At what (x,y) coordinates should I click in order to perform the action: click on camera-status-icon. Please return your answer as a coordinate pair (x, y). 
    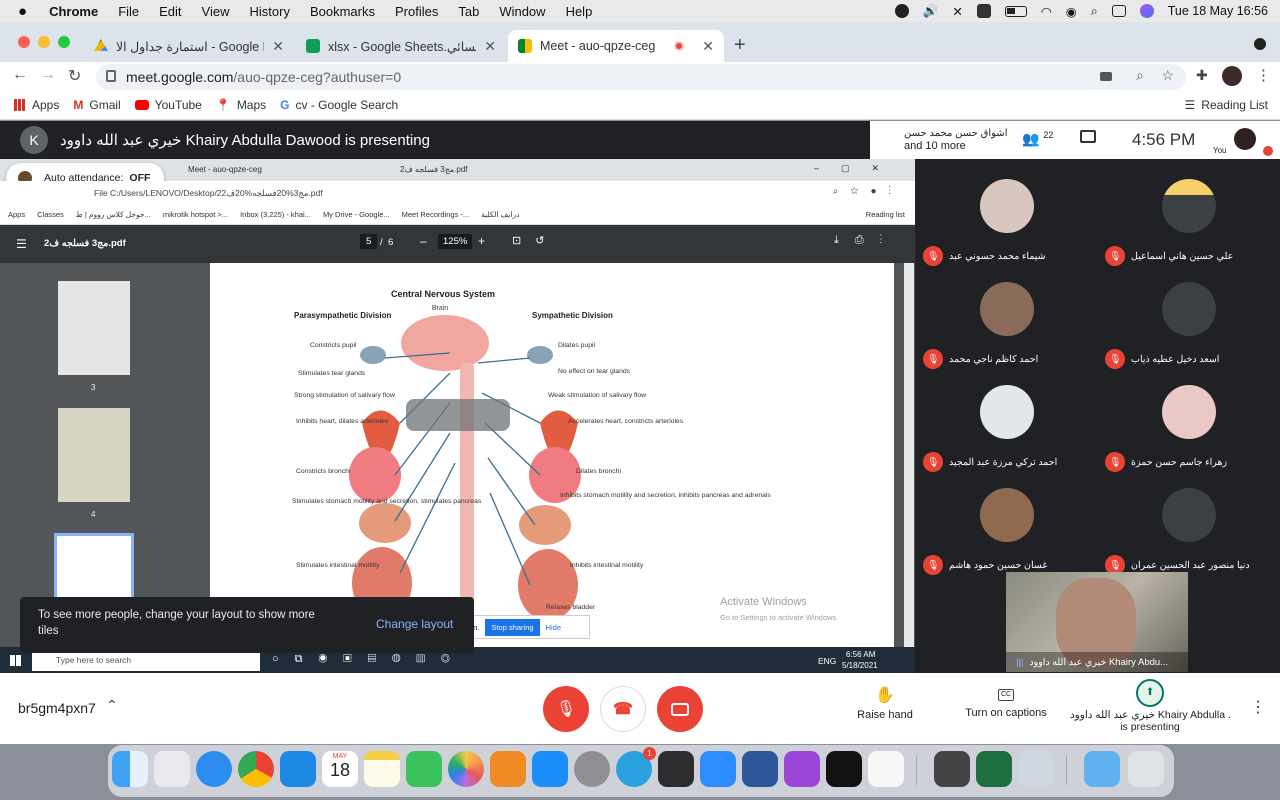
    Looking at the image, I should click on (901, 11).